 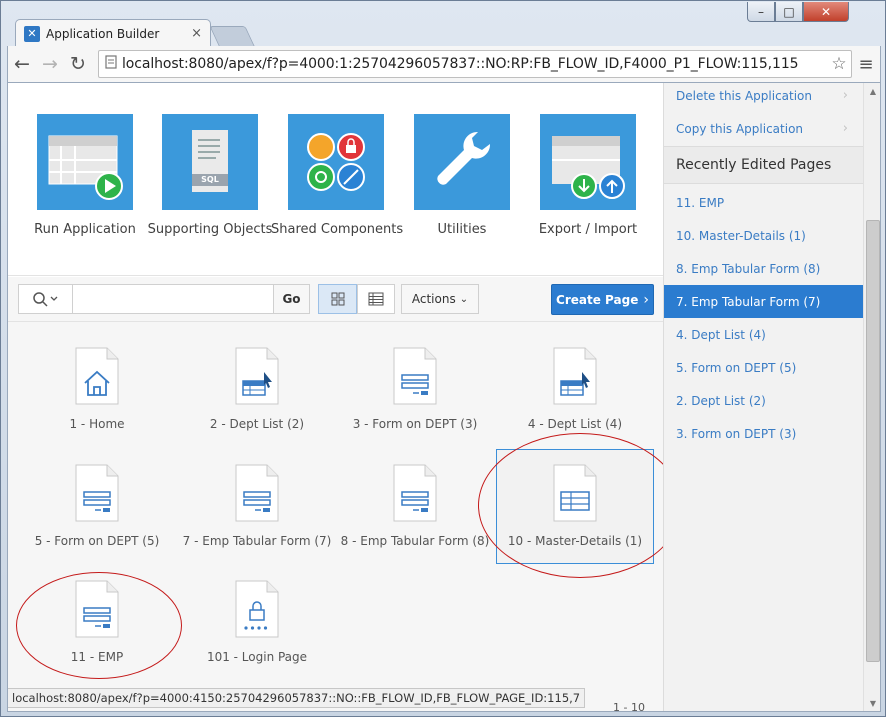 I want to click on search-filter-button, so click(x=45, y=299).